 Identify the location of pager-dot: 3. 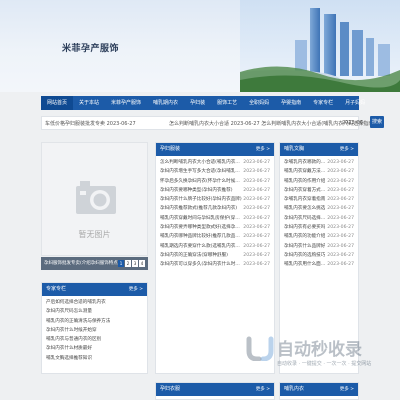
(135, 263).